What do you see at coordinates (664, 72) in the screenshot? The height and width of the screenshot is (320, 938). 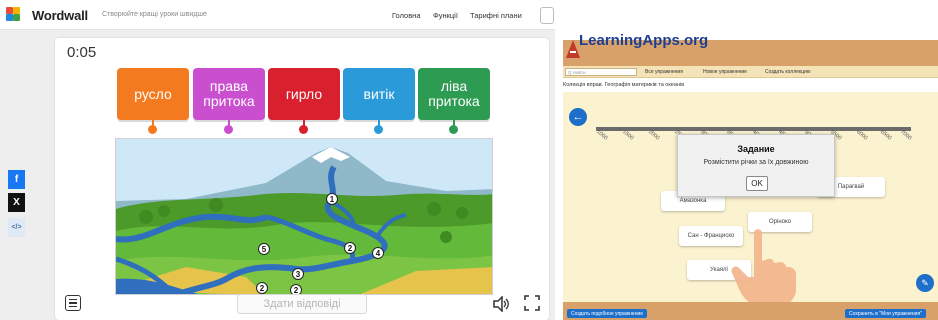 I see `all-exercises-link: Все упражнения` at bounding box center [664, 72].